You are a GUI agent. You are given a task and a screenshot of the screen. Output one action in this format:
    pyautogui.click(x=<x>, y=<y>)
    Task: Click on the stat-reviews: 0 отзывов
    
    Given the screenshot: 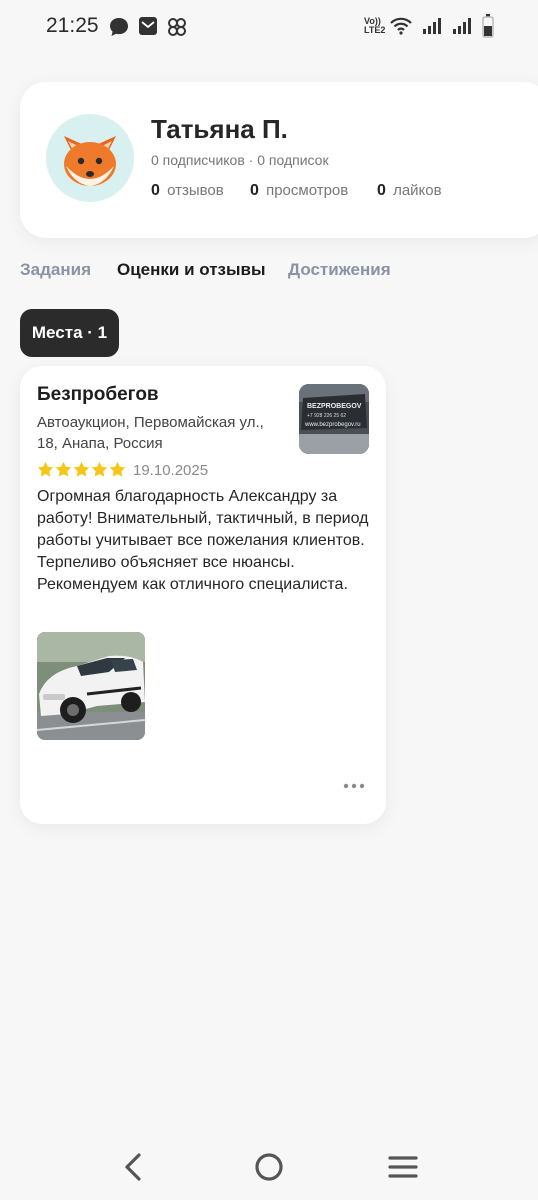 What is the action you would take?
    pyautogui.click(x=187, y=191)
    